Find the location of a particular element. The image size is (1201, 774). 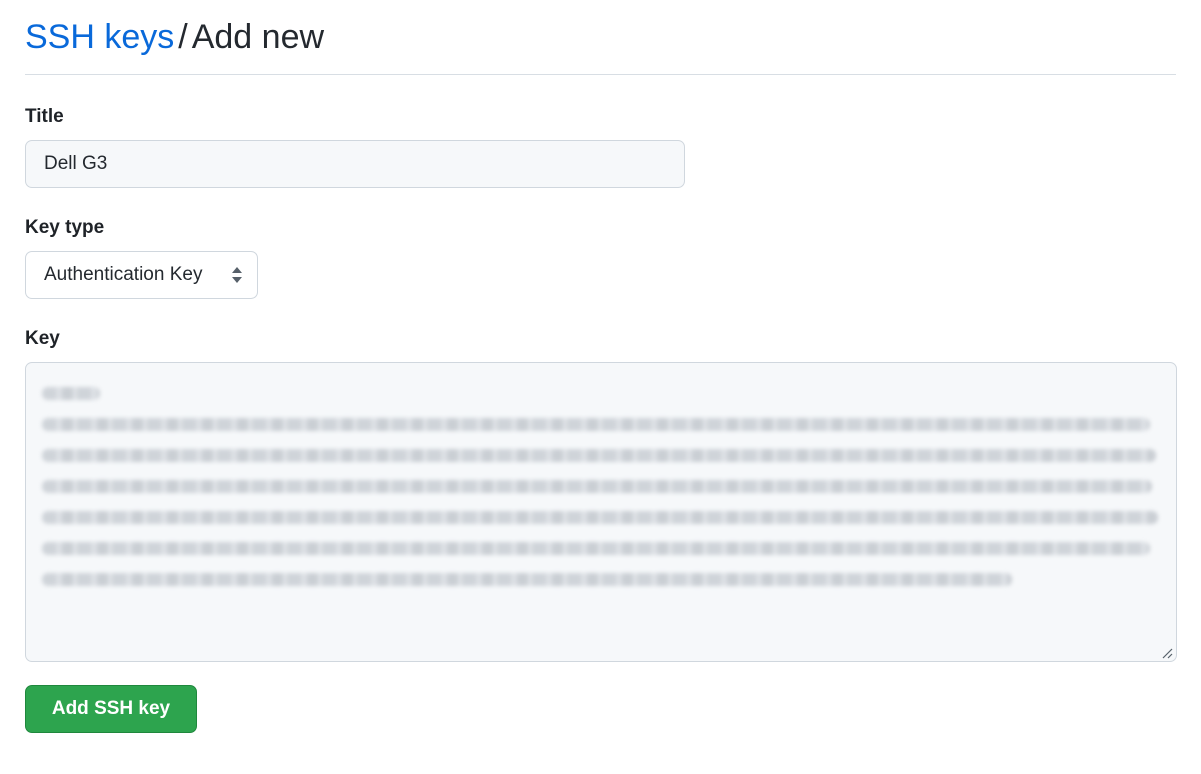

resize-handle-icon is located at coordinates (1167, 652).